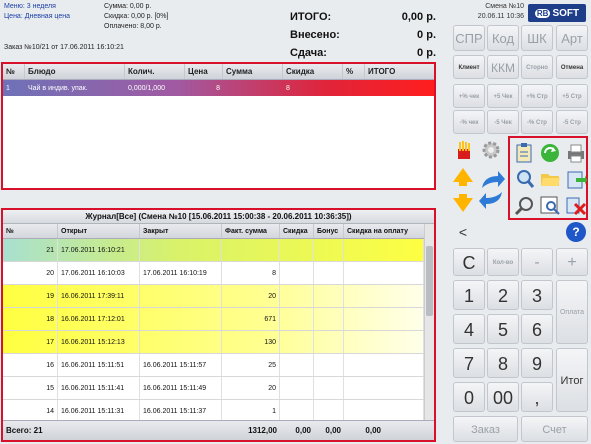  Describe the element at coordinates (537, 329) in the screenshot. I see `digit-button-6: 6` at that location.